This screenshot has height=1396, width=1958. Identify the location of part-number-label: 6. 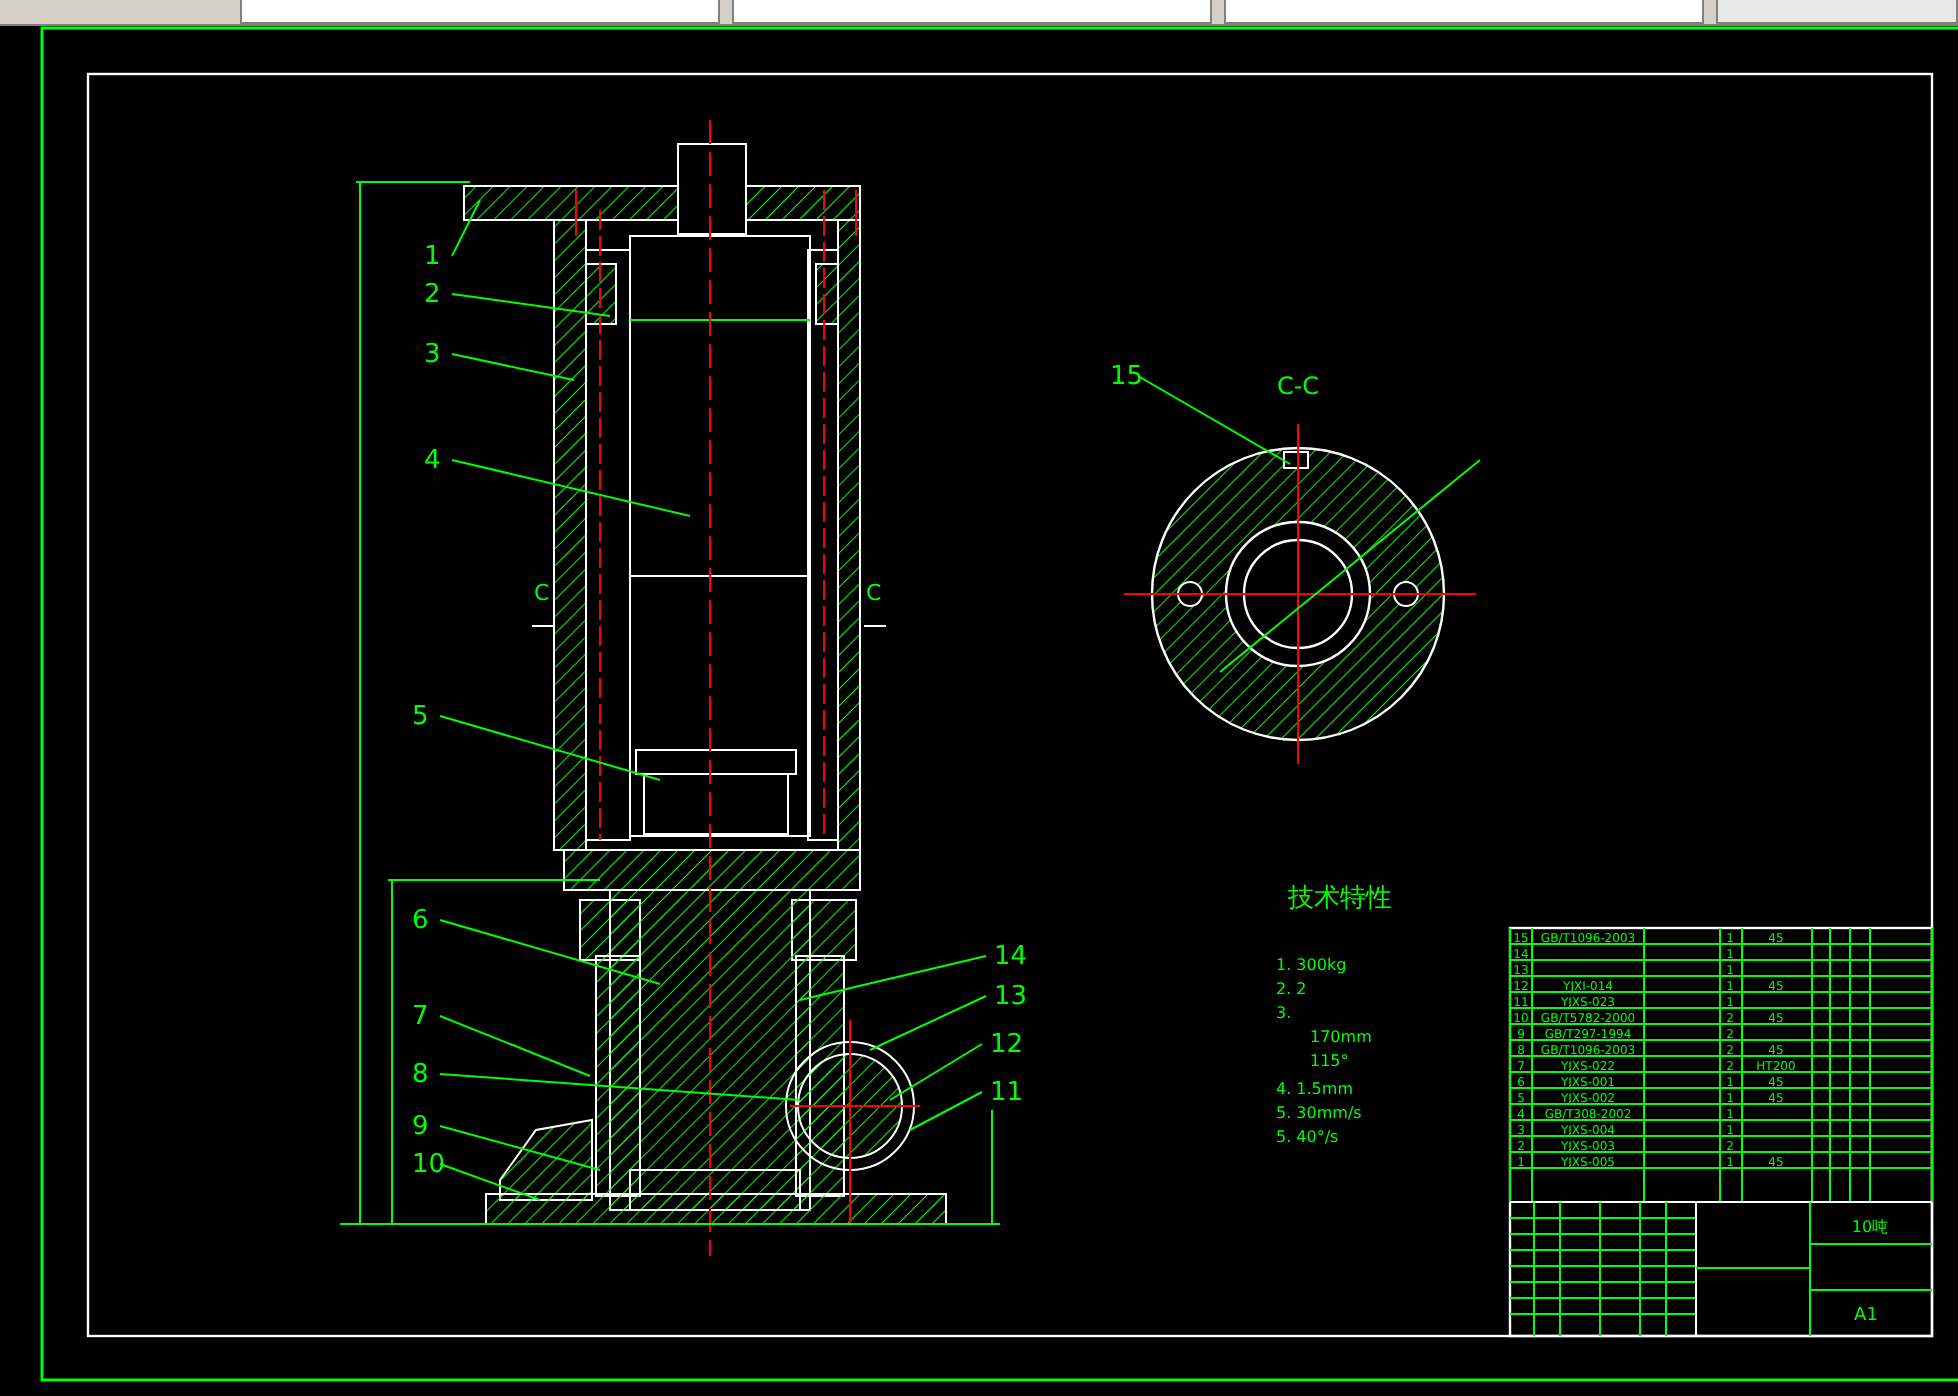
(420, 921).